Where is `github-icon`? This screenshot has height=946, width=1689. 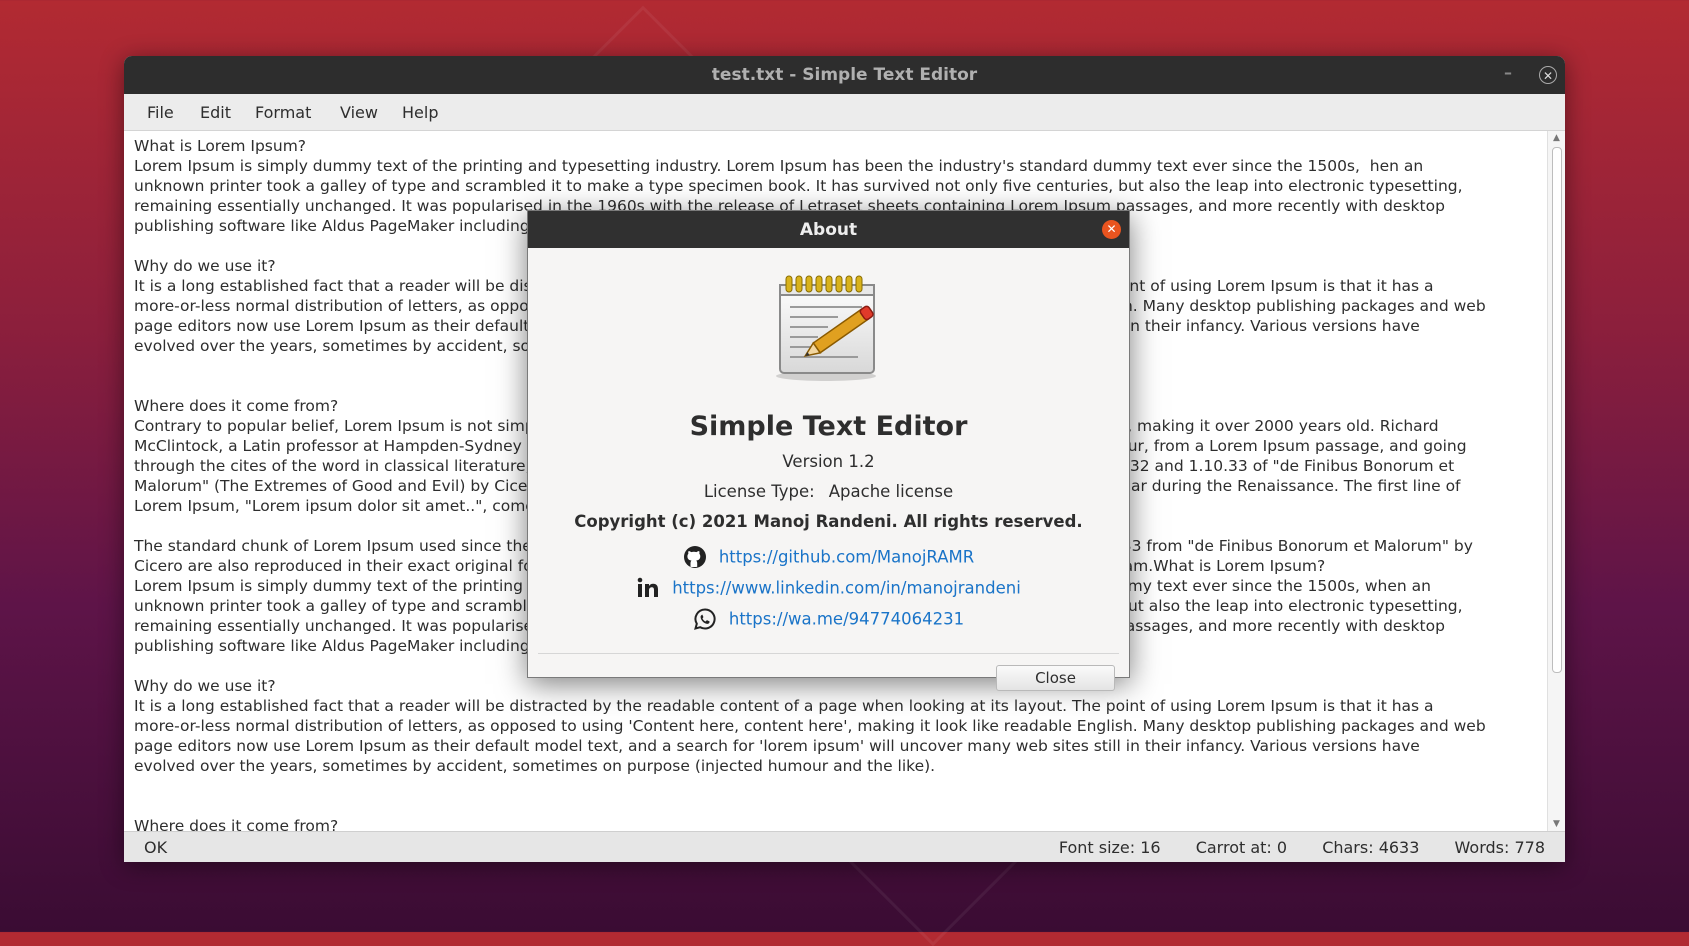
github-icon is located at coordinates (695, 557).